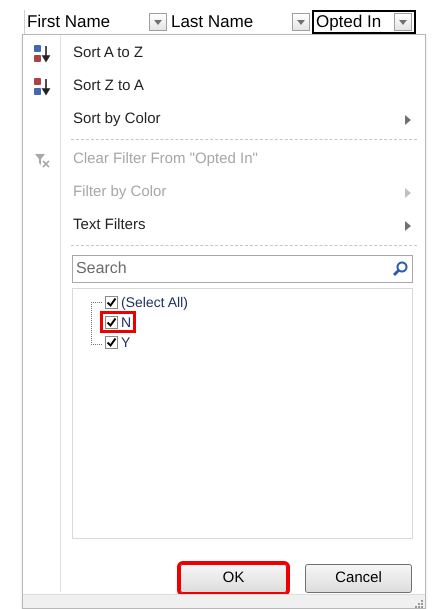 The height and width of the screenshot is (609, 432). Describe the element at coordinates (224, 119) in the screenshot. I see `menu-item: Sort by Color` at that location.